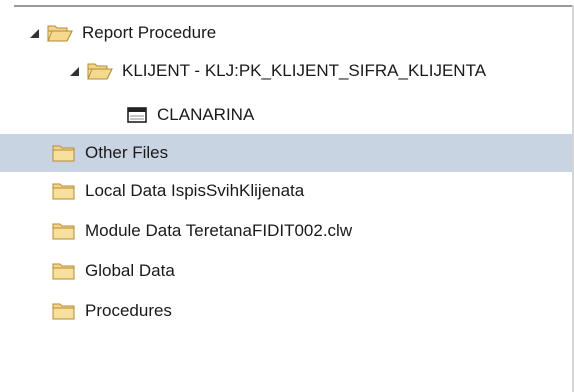  What do you see at coordinates (304, 70) in the screenshot?
I see `tree-node-label: KLIJENT - KLJ:PK_KLIJENT_SIFRA_KLIJENTA` at bounding box center [304, 70].